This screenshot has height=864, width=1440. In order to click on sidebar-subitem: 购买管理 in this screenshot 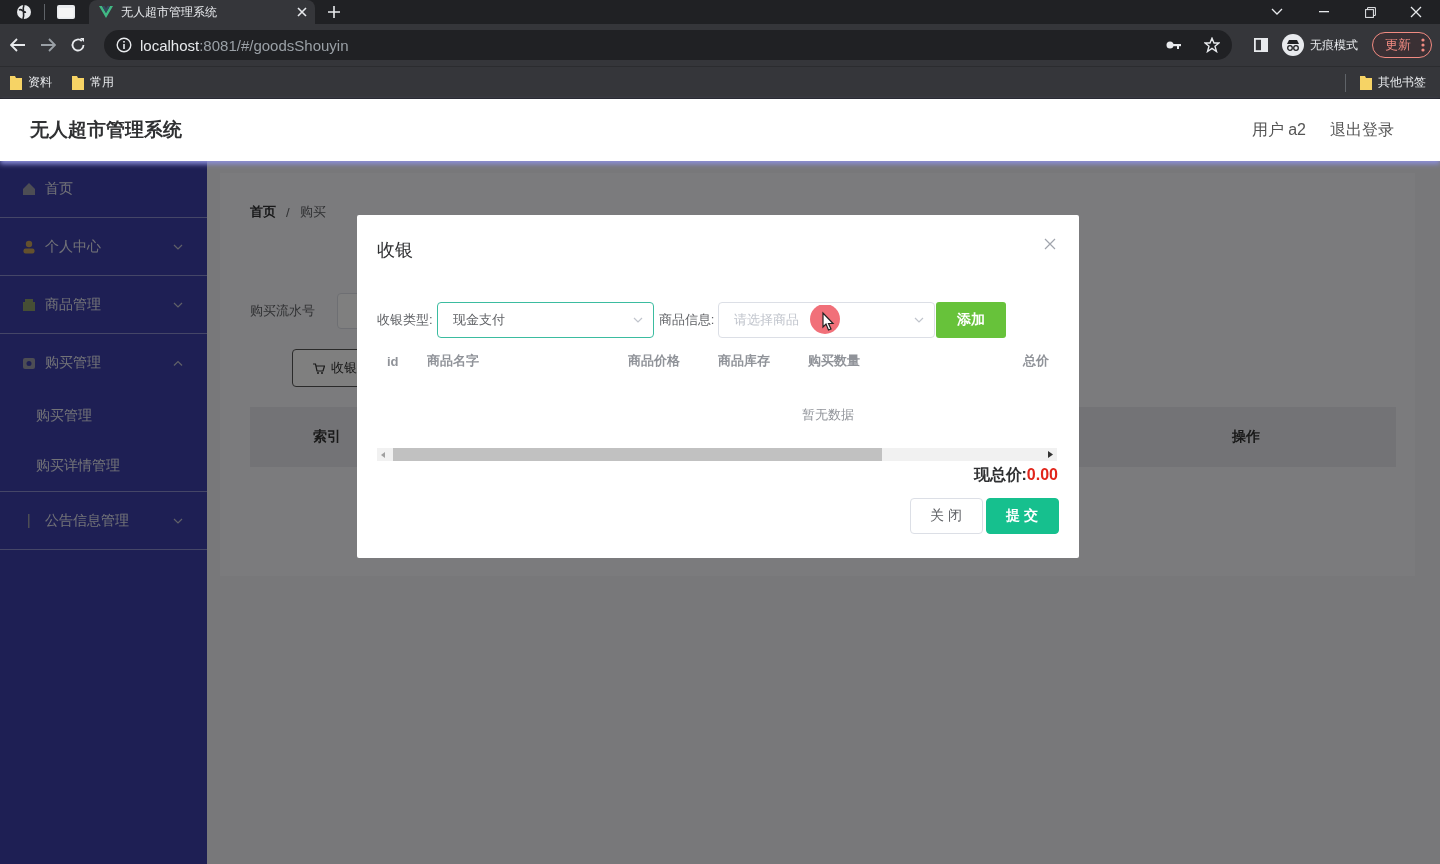, I will do `click(103, 416)`.